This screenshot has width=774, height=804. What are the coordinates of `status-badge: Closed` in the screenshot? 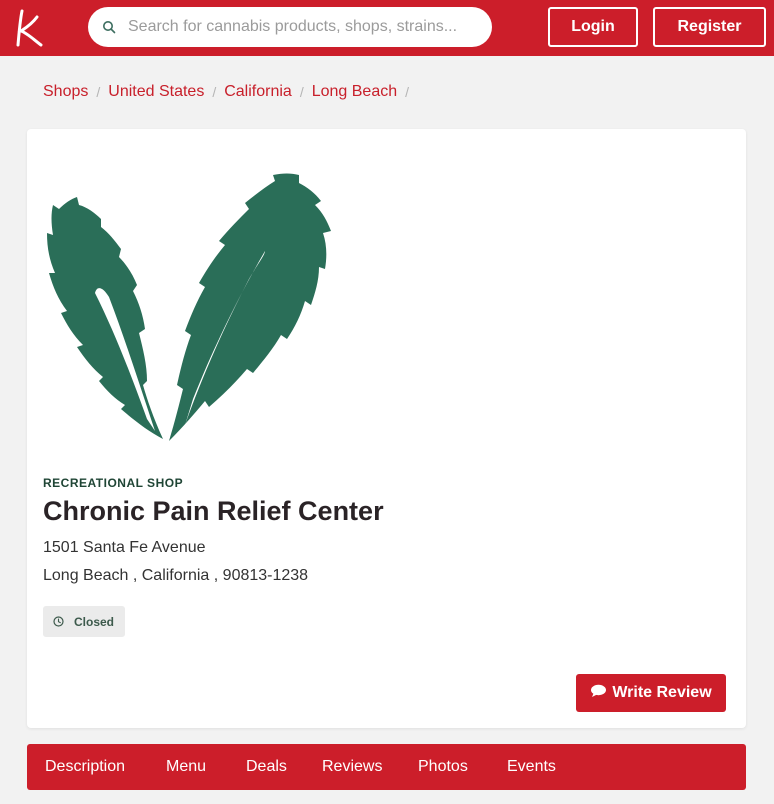 It's located at (84, 621).